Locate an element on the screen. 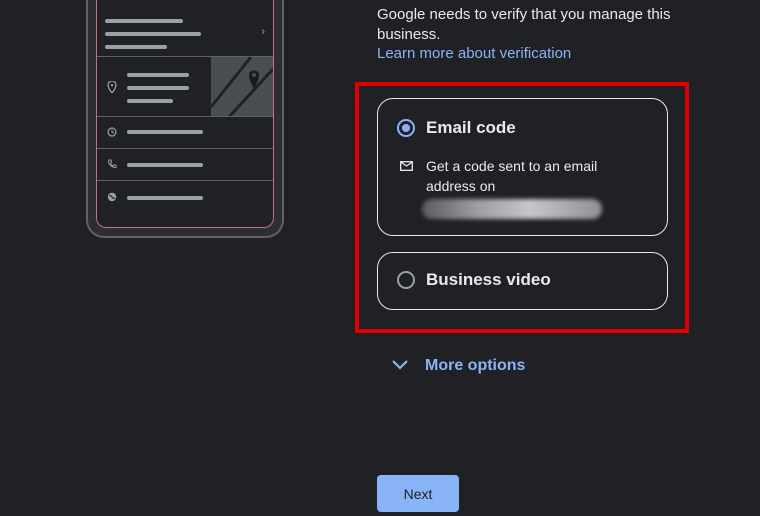 Image resolution: width=760 pixels, height=516 pixels. learn-more-link: Learn more about verification is located at coordinates (474, 53).